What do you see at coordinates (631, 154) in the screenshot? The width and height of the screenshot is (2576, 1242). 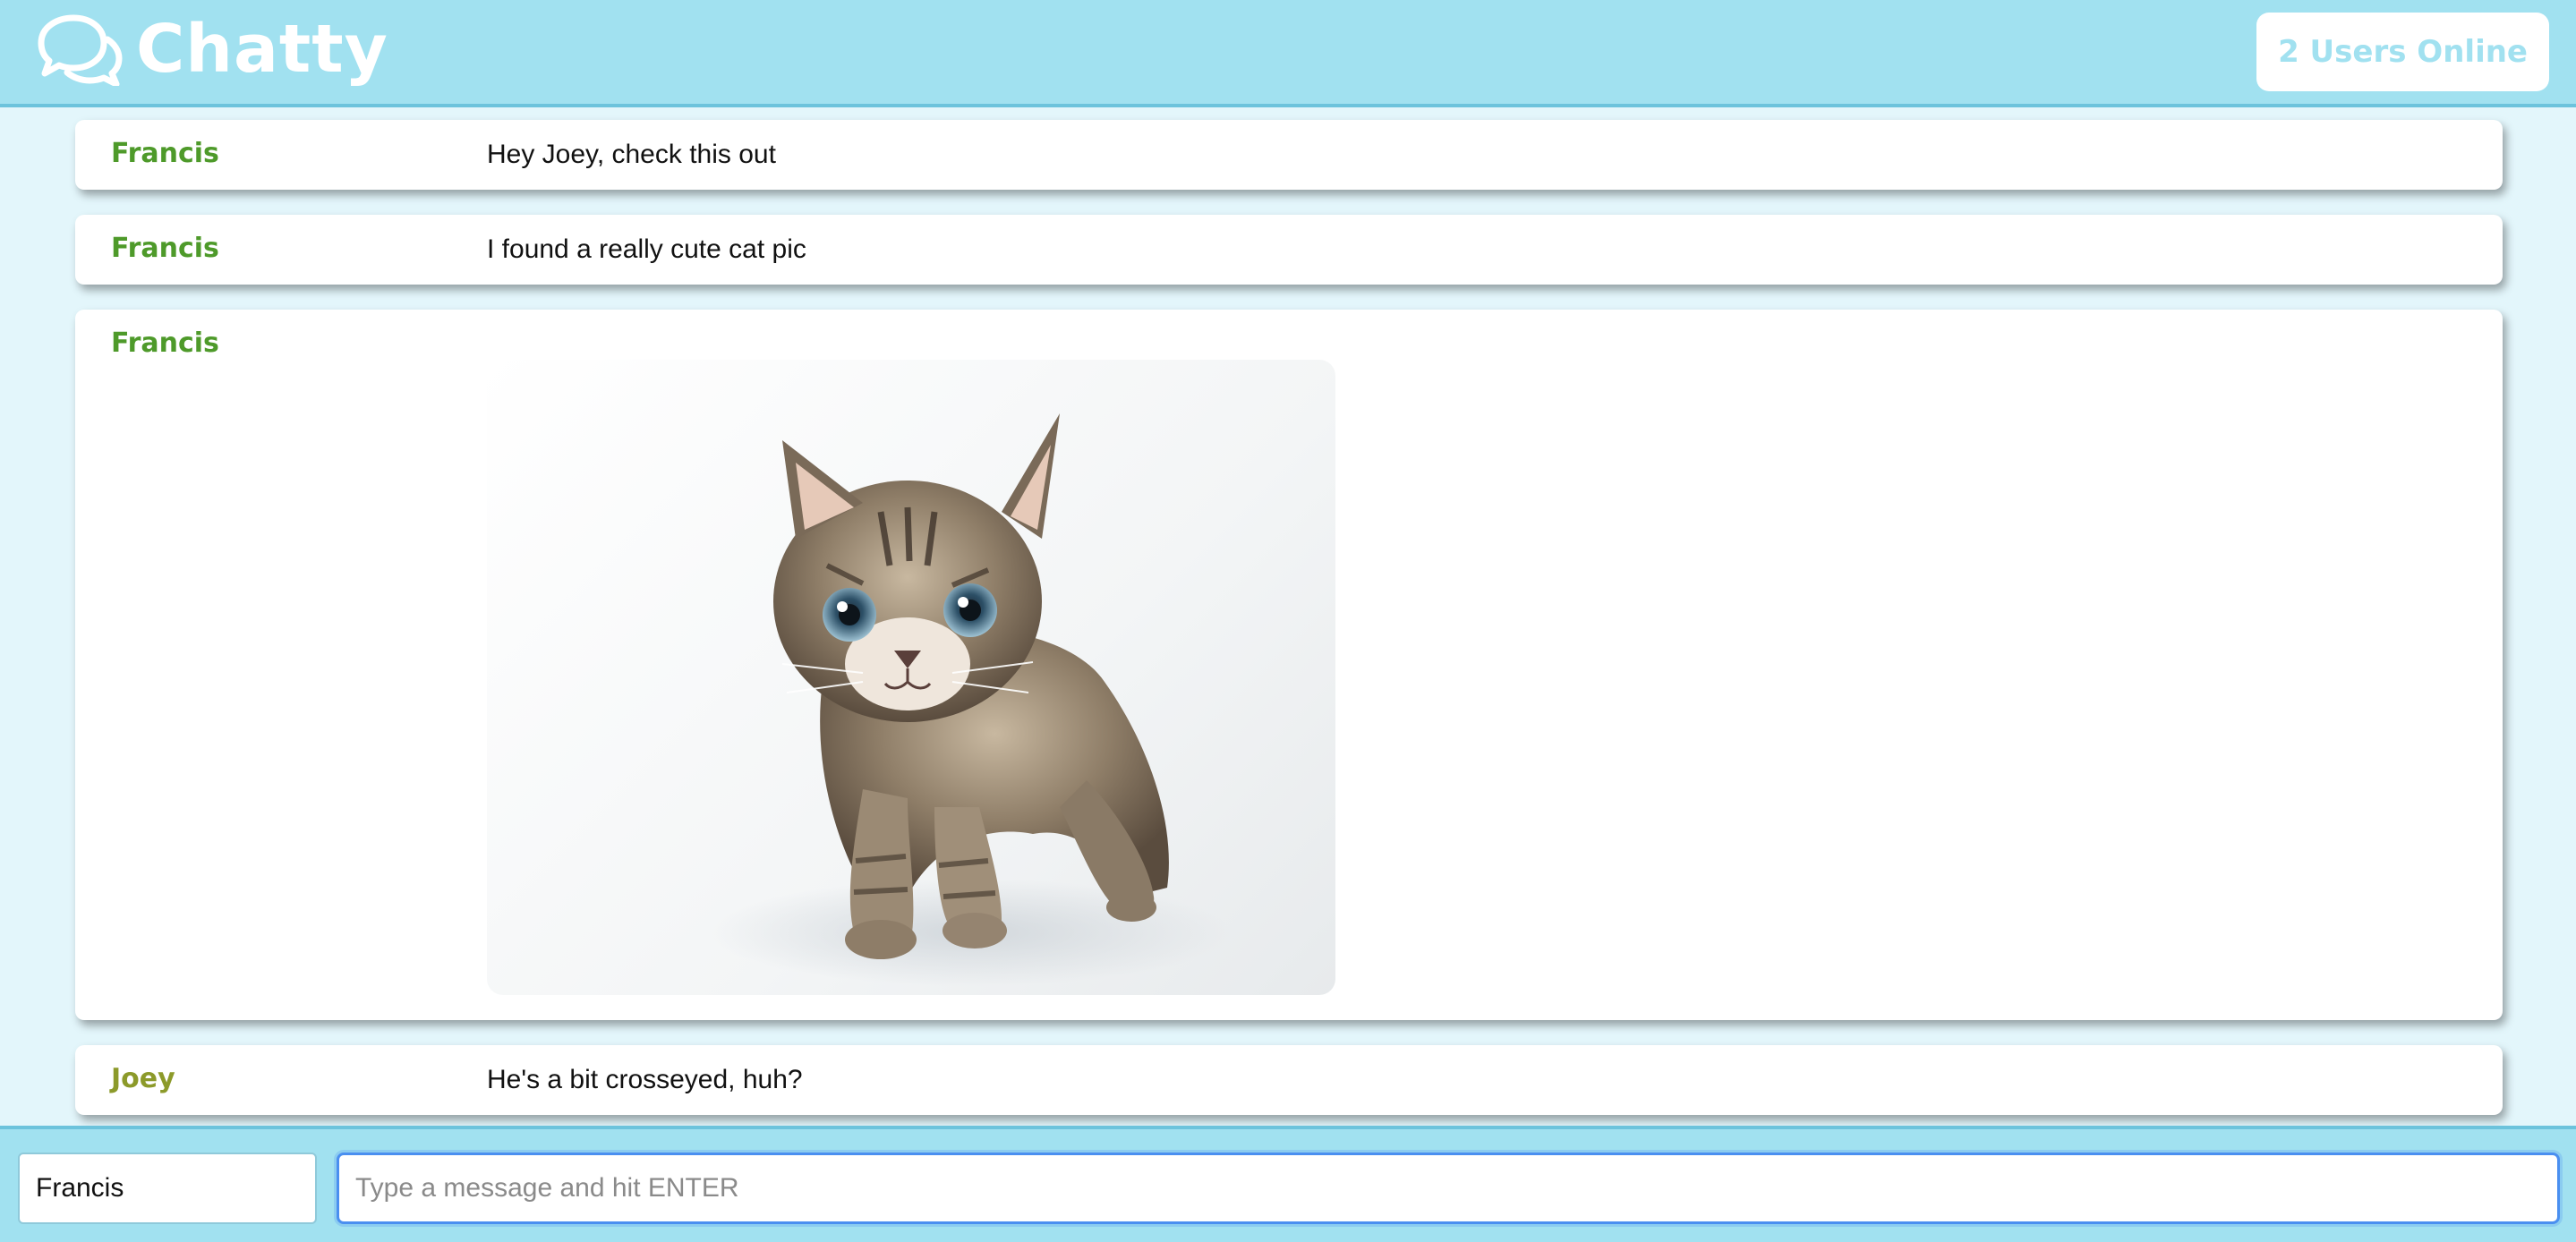 I see `message-content: Hey Joey, check this out` at bounding box center [631, 154].